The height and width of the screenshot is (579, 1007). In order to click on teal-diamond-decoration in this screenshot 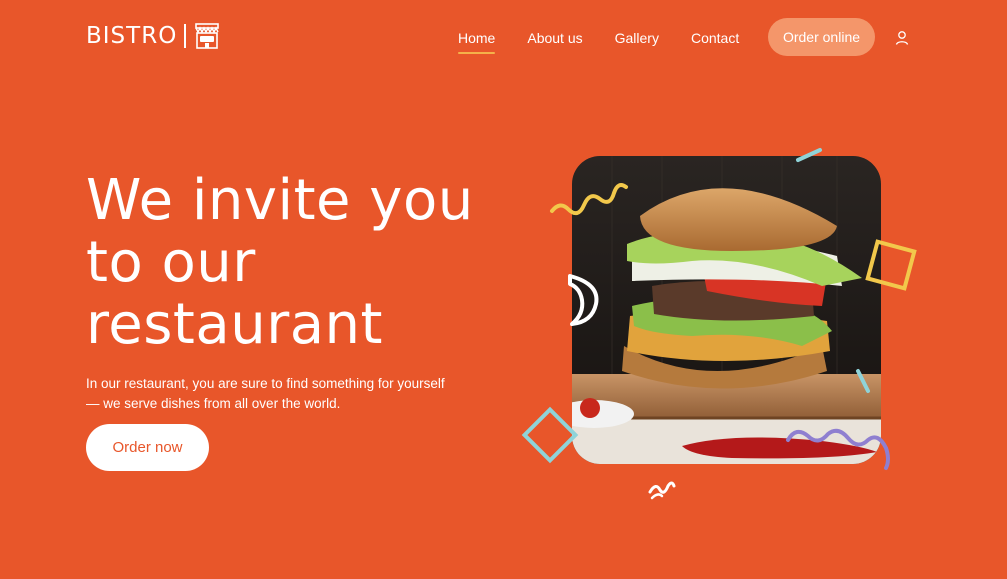, I will do `click(550, 435)`.